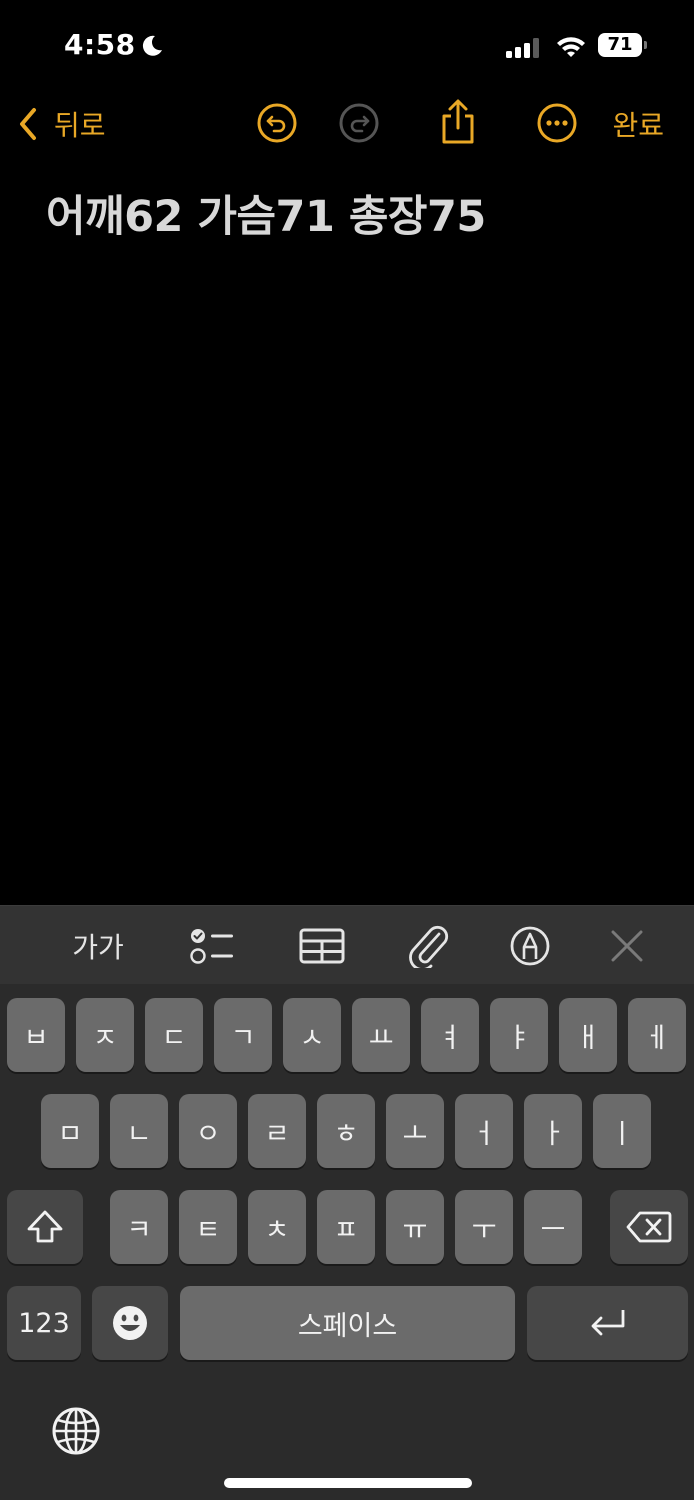 The height and width of the screenshot is (1500, 694). What do you see at coordinates (571, 47) in the screenshot?
I see `wifi-icon` at bounding box center [571, 47].